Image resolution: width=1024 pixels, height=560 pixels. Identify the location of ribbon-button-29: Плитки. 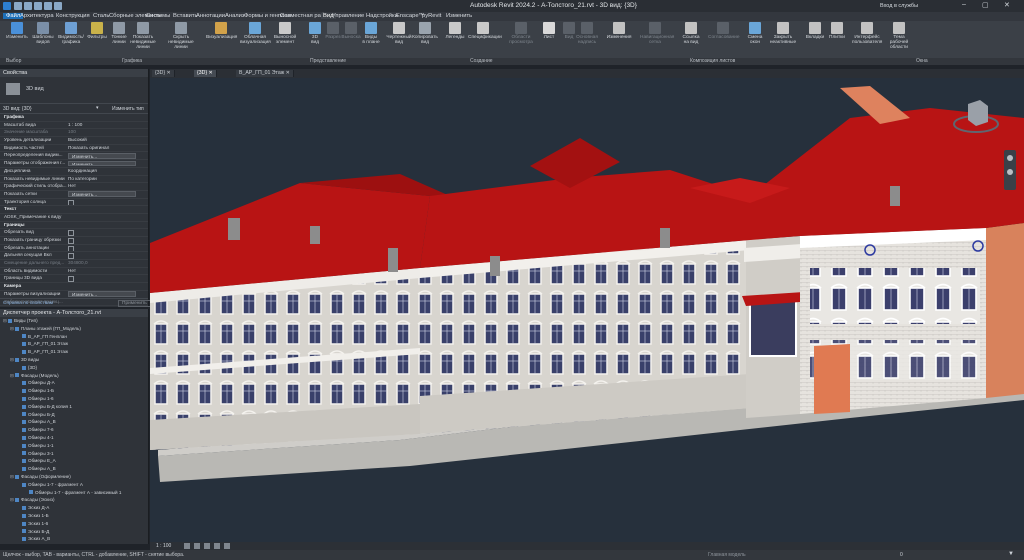
(837, 31).